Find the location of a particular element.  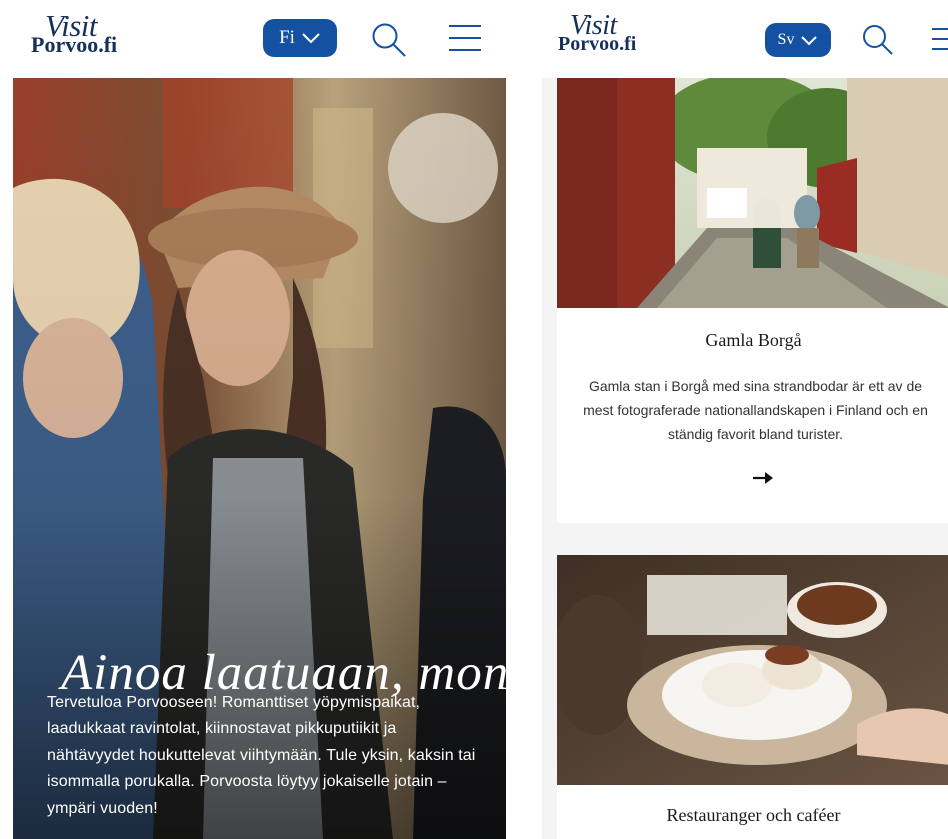

header-bar: Visit Porvoo.fi Sv is located at coordinates (745, 39).